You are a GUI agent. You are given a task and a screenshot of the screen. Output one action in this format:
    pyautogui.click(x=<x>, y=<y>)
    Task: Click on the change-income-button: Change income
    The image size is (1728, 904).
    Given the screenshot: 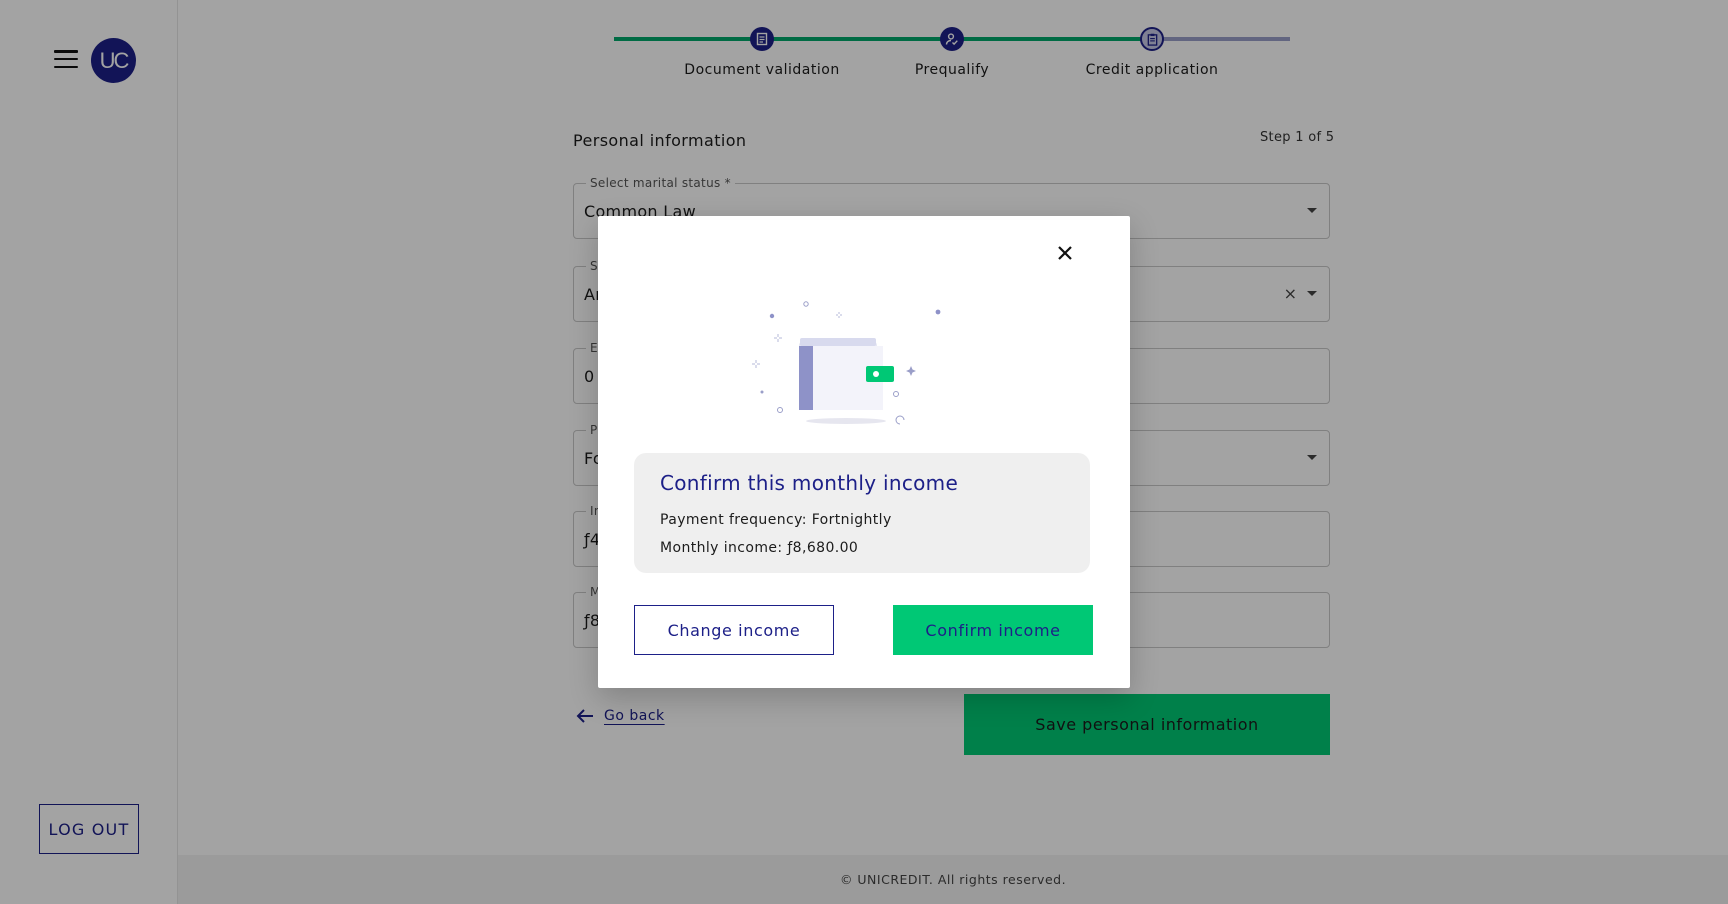 What is the action you would take?
    pyautogui.click(x=734, y=630)
    